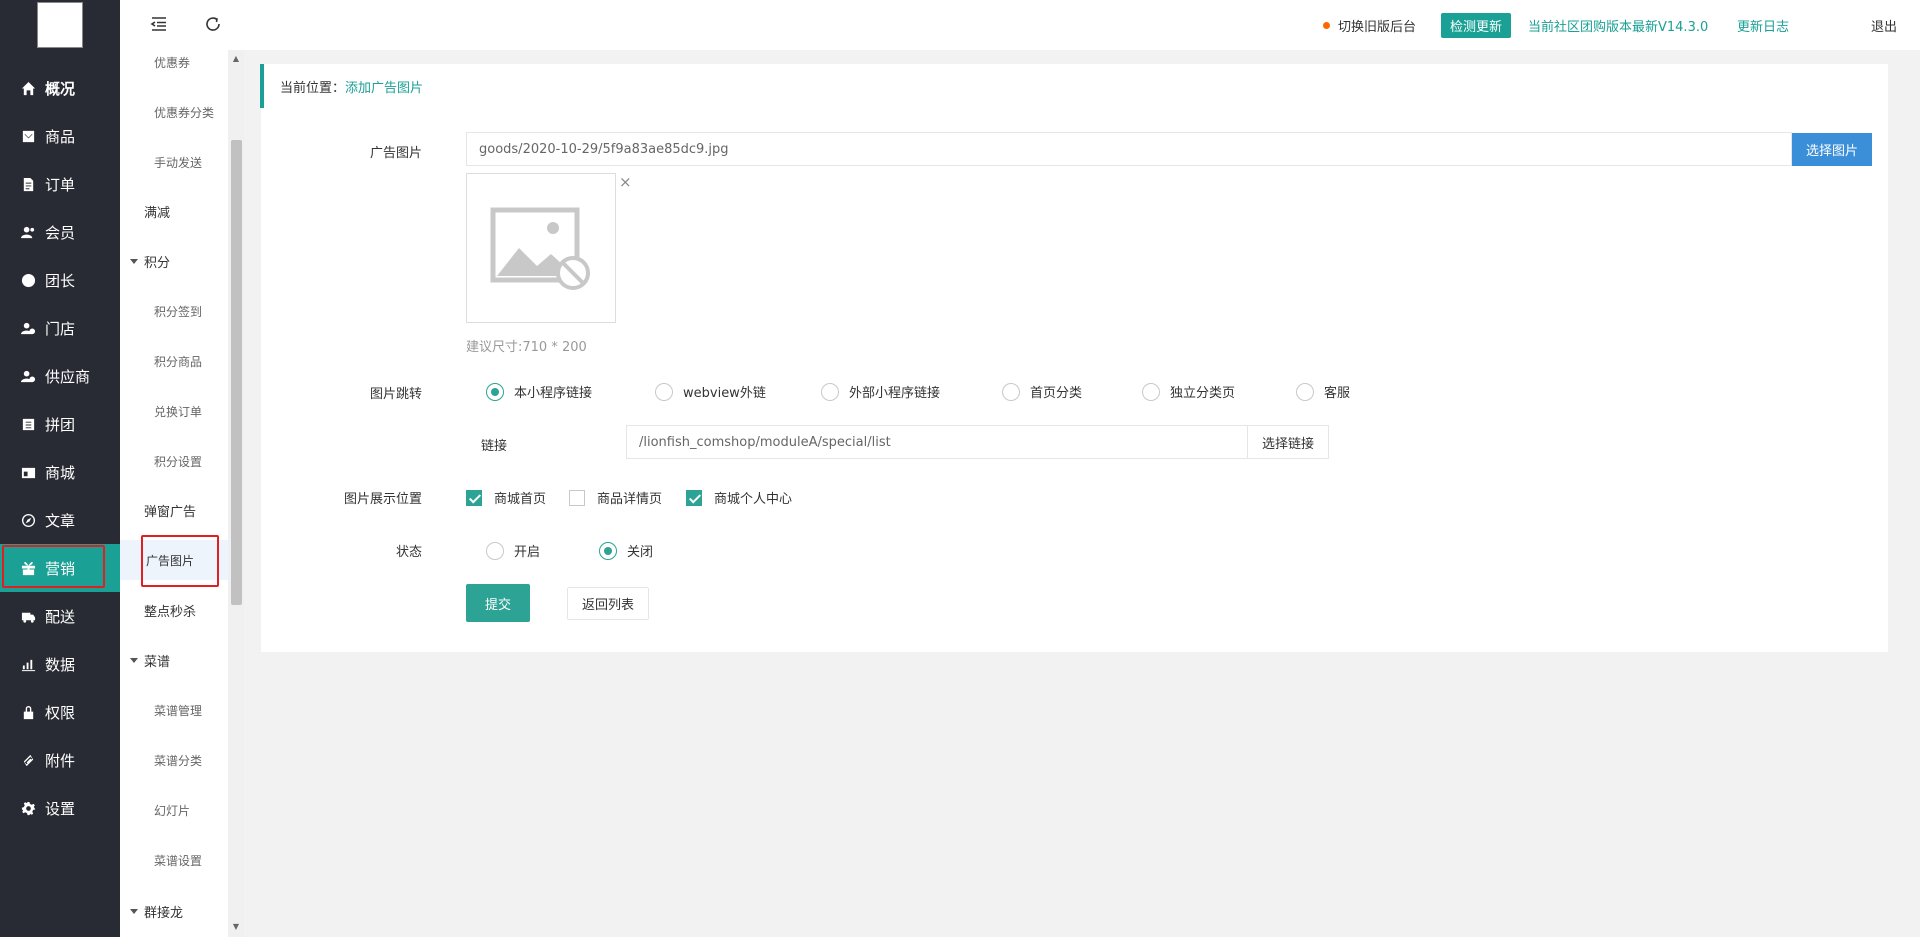  What do you see at coordinates (553, 393) in the screenshot?
I see `radio-label: 本小程序链接` at bounding box center [553, 393].